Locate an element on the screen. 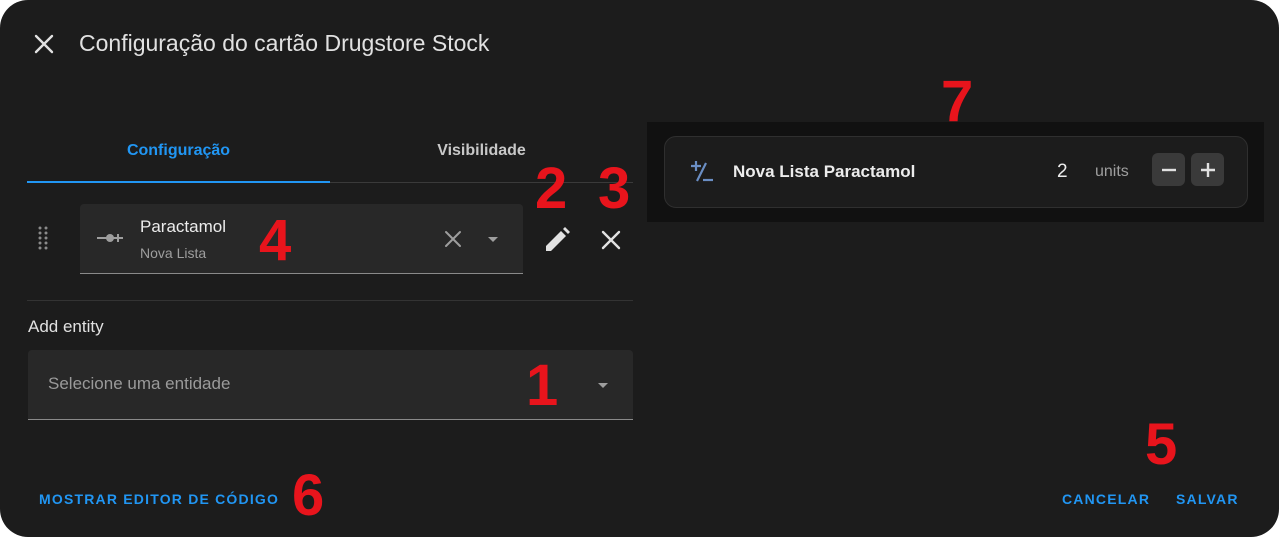 The image size is (1279, 537). show-code-editor-button: MOSTRAR EDITOR DE CÓDIGO is located at coordinates (159, 499).